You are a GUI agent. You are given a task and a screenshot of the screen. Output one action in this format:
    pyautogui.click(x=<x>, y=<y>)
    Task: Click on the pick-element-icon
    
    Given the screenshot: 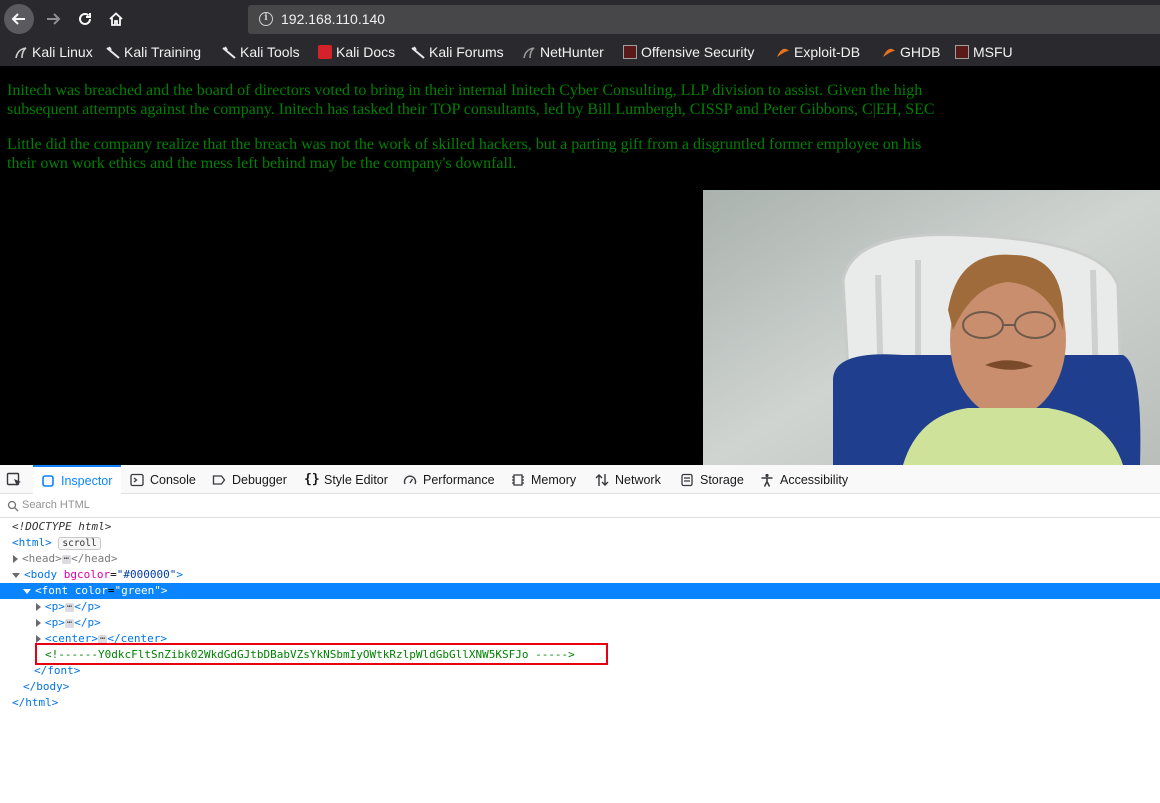 What is the action you would take?
    pyautogui.click(x=13, y=479)
    